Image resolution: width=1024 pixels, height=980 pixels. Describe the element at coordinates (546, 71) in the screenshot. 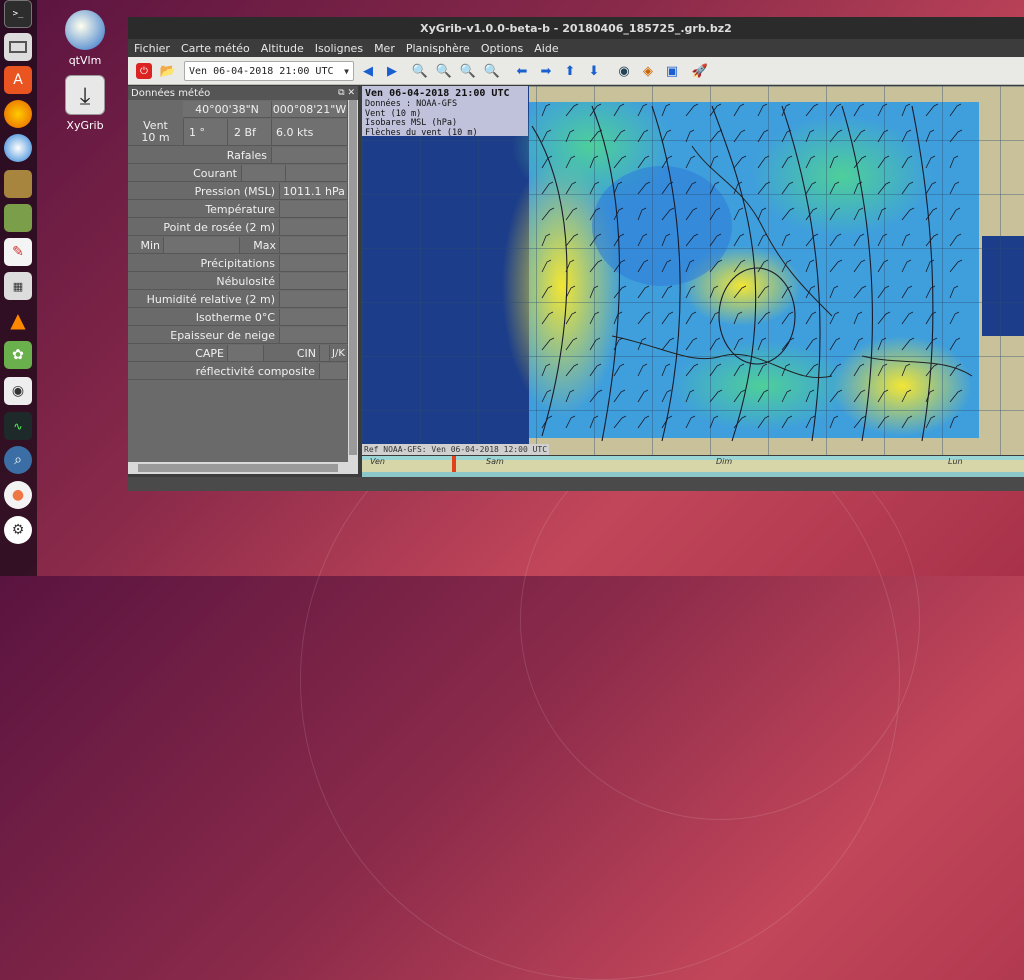

I see `pan-right-icon: ➡` at that location.